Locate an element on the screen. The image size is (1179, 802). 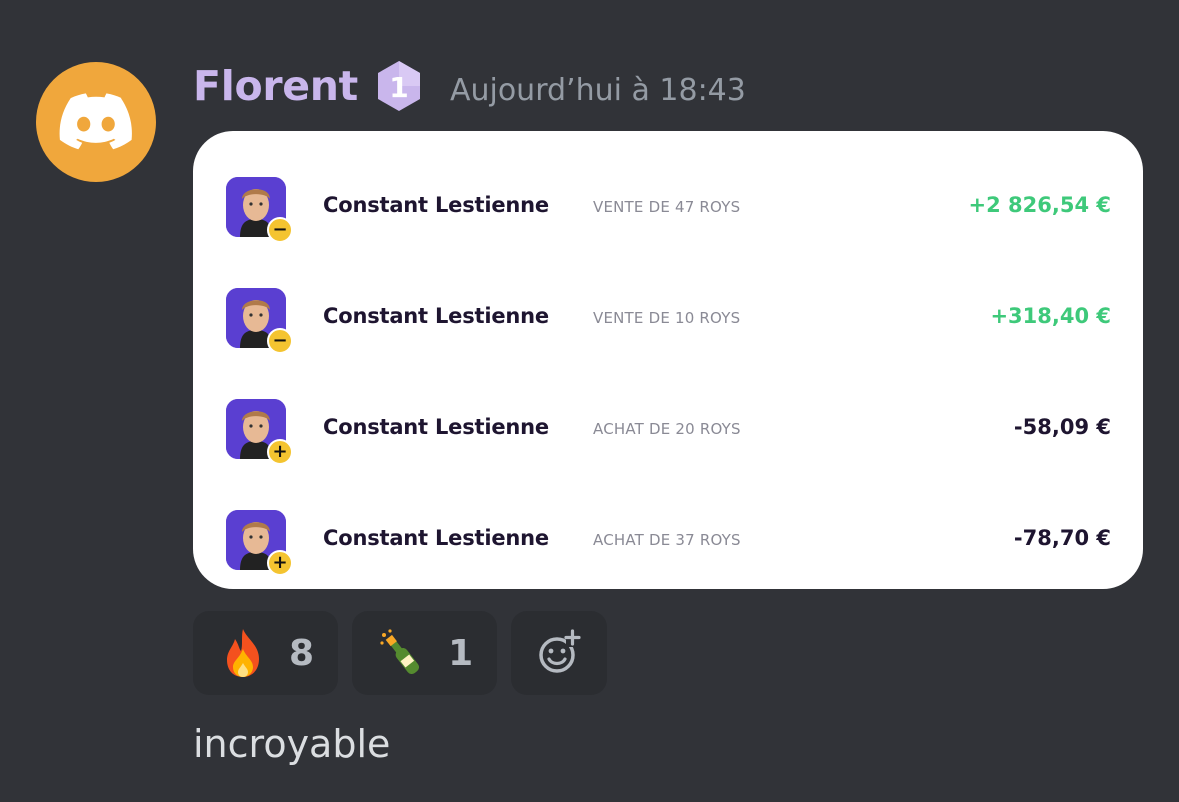
transaction-description: ACHAT DE 20 ROYS is located at coordinates (667, 429).